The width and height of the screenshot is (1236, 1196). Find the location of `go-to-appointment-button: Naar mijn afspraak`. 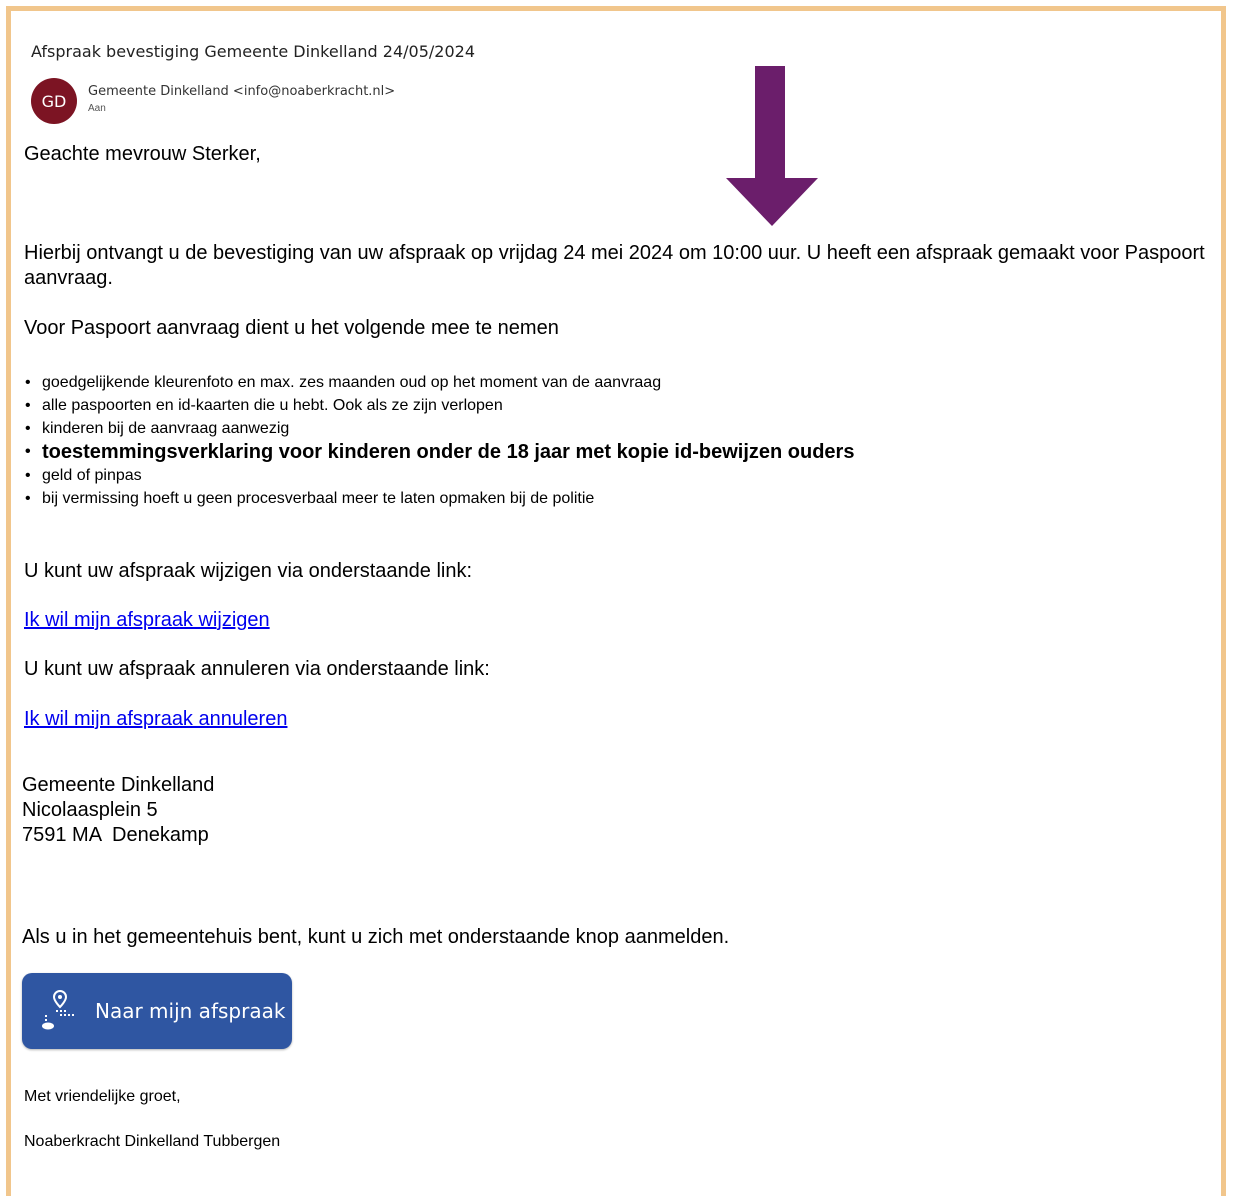

go-to-appointment-button: Naar mijn afspraak is located at coordinates (157, 1011).